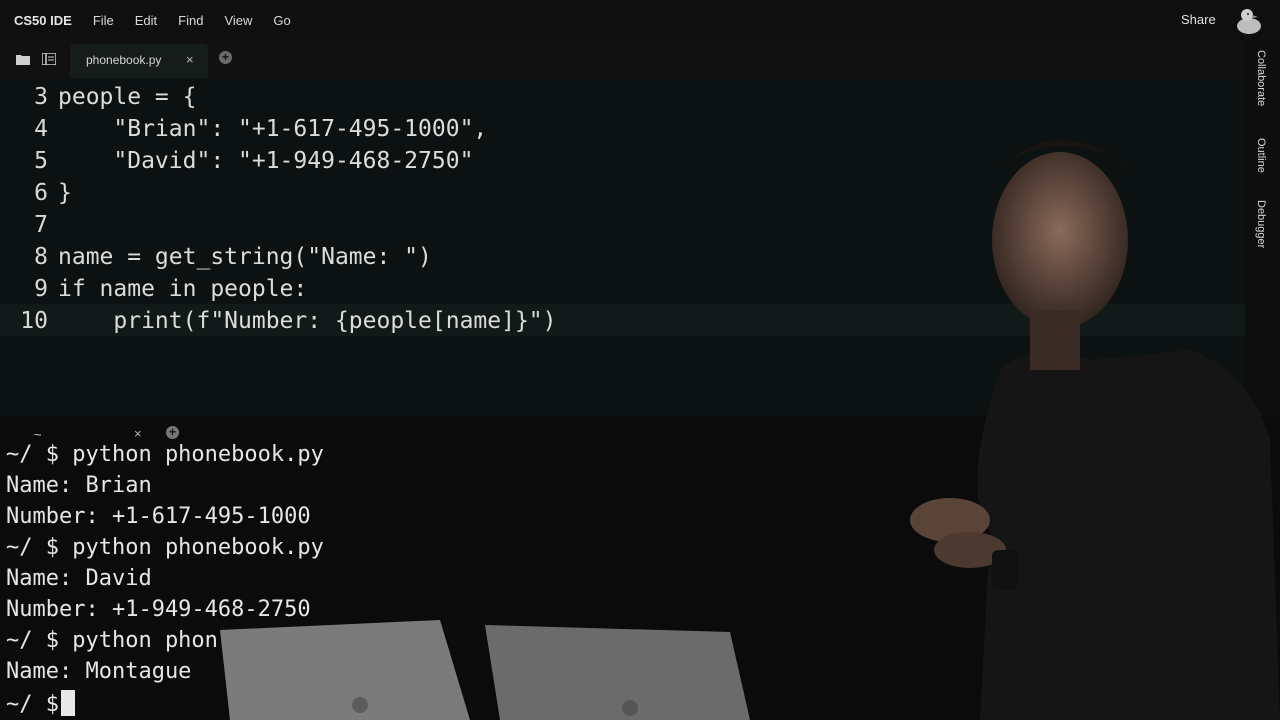 The height and width of the screenshot is (720, 1280). I want to click on line-number: 9, so click(41, 289).